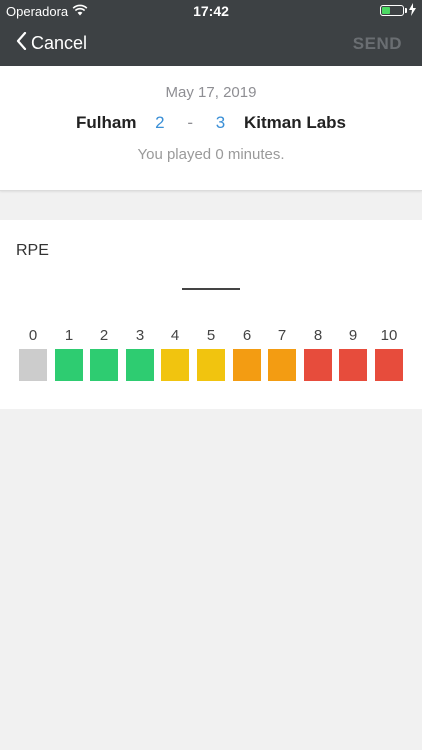  What do you see at coordinates (21, 43) in the screenshot?
I see `chevron-left-icon` at bounding box center [21, 43].